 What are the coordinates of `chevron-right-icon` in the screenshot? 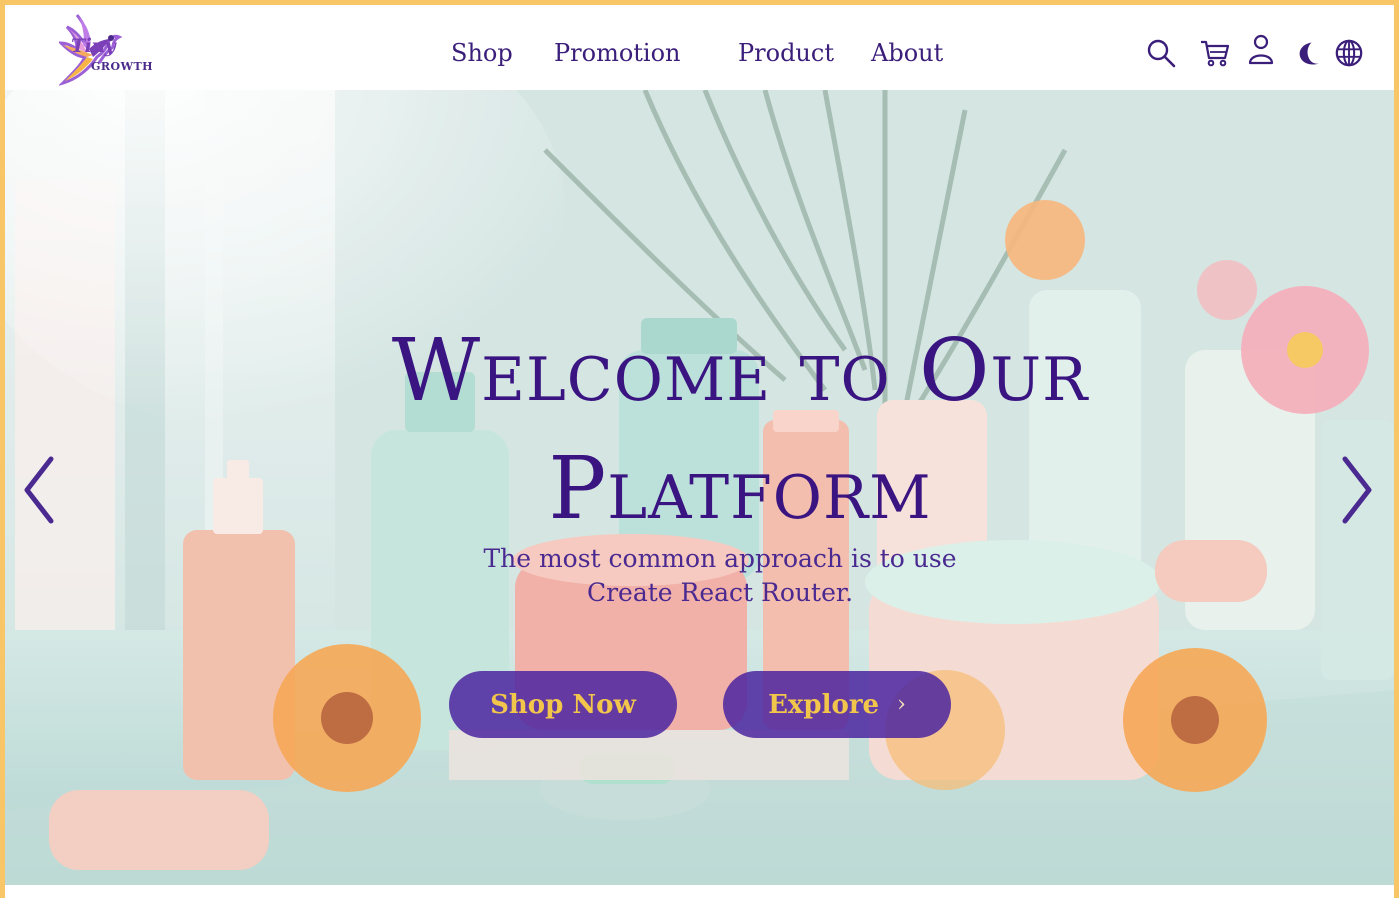 It's located at (1357, 490).